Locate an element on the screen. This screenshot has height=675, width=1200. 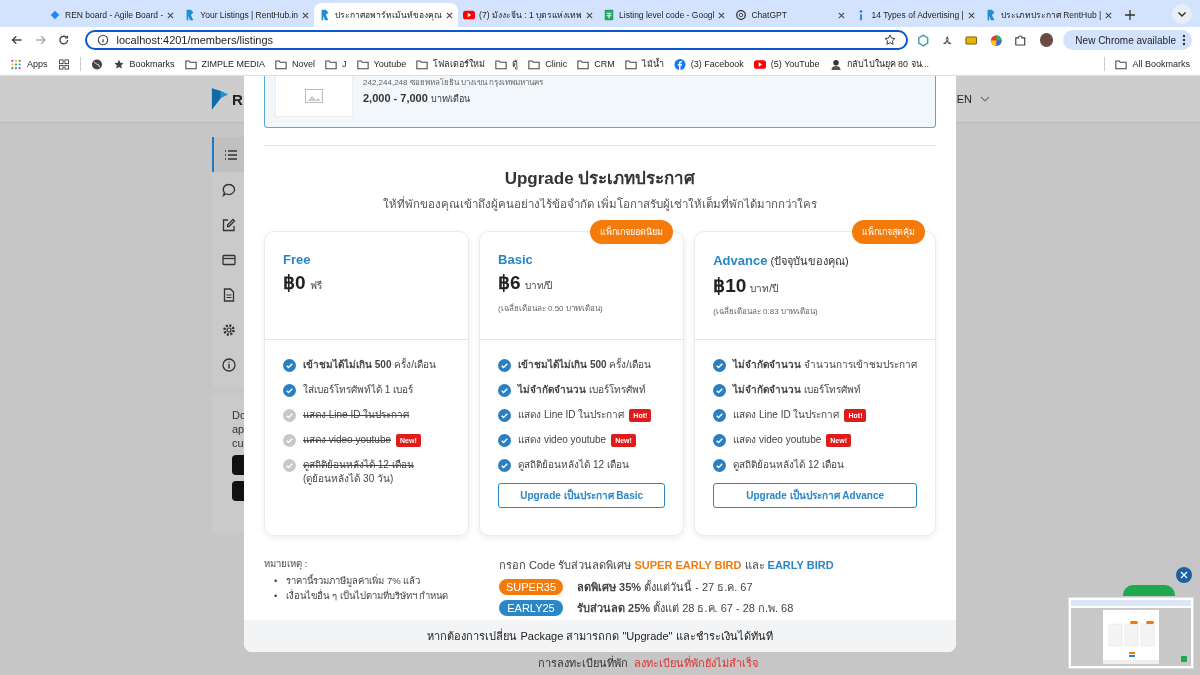
tab-title: Listing level code - Googl is located at coordinates (667, 15).